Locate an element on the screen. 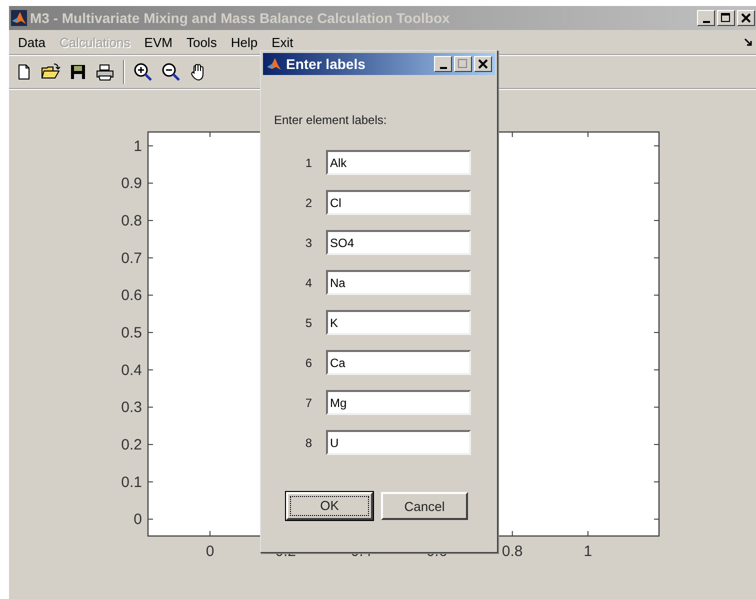  y-tick-label: 1 is located at coordinates (138, 146).